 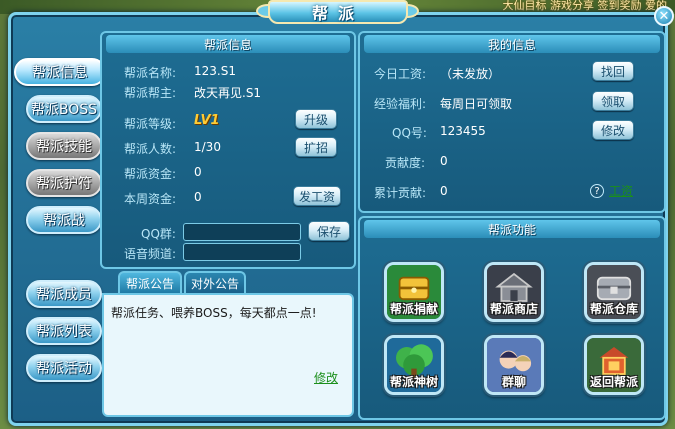 I want to click on notice-box: 帮派任务、喂养BOSS，每天都点一点! 修改, so click(x=228, y=355).